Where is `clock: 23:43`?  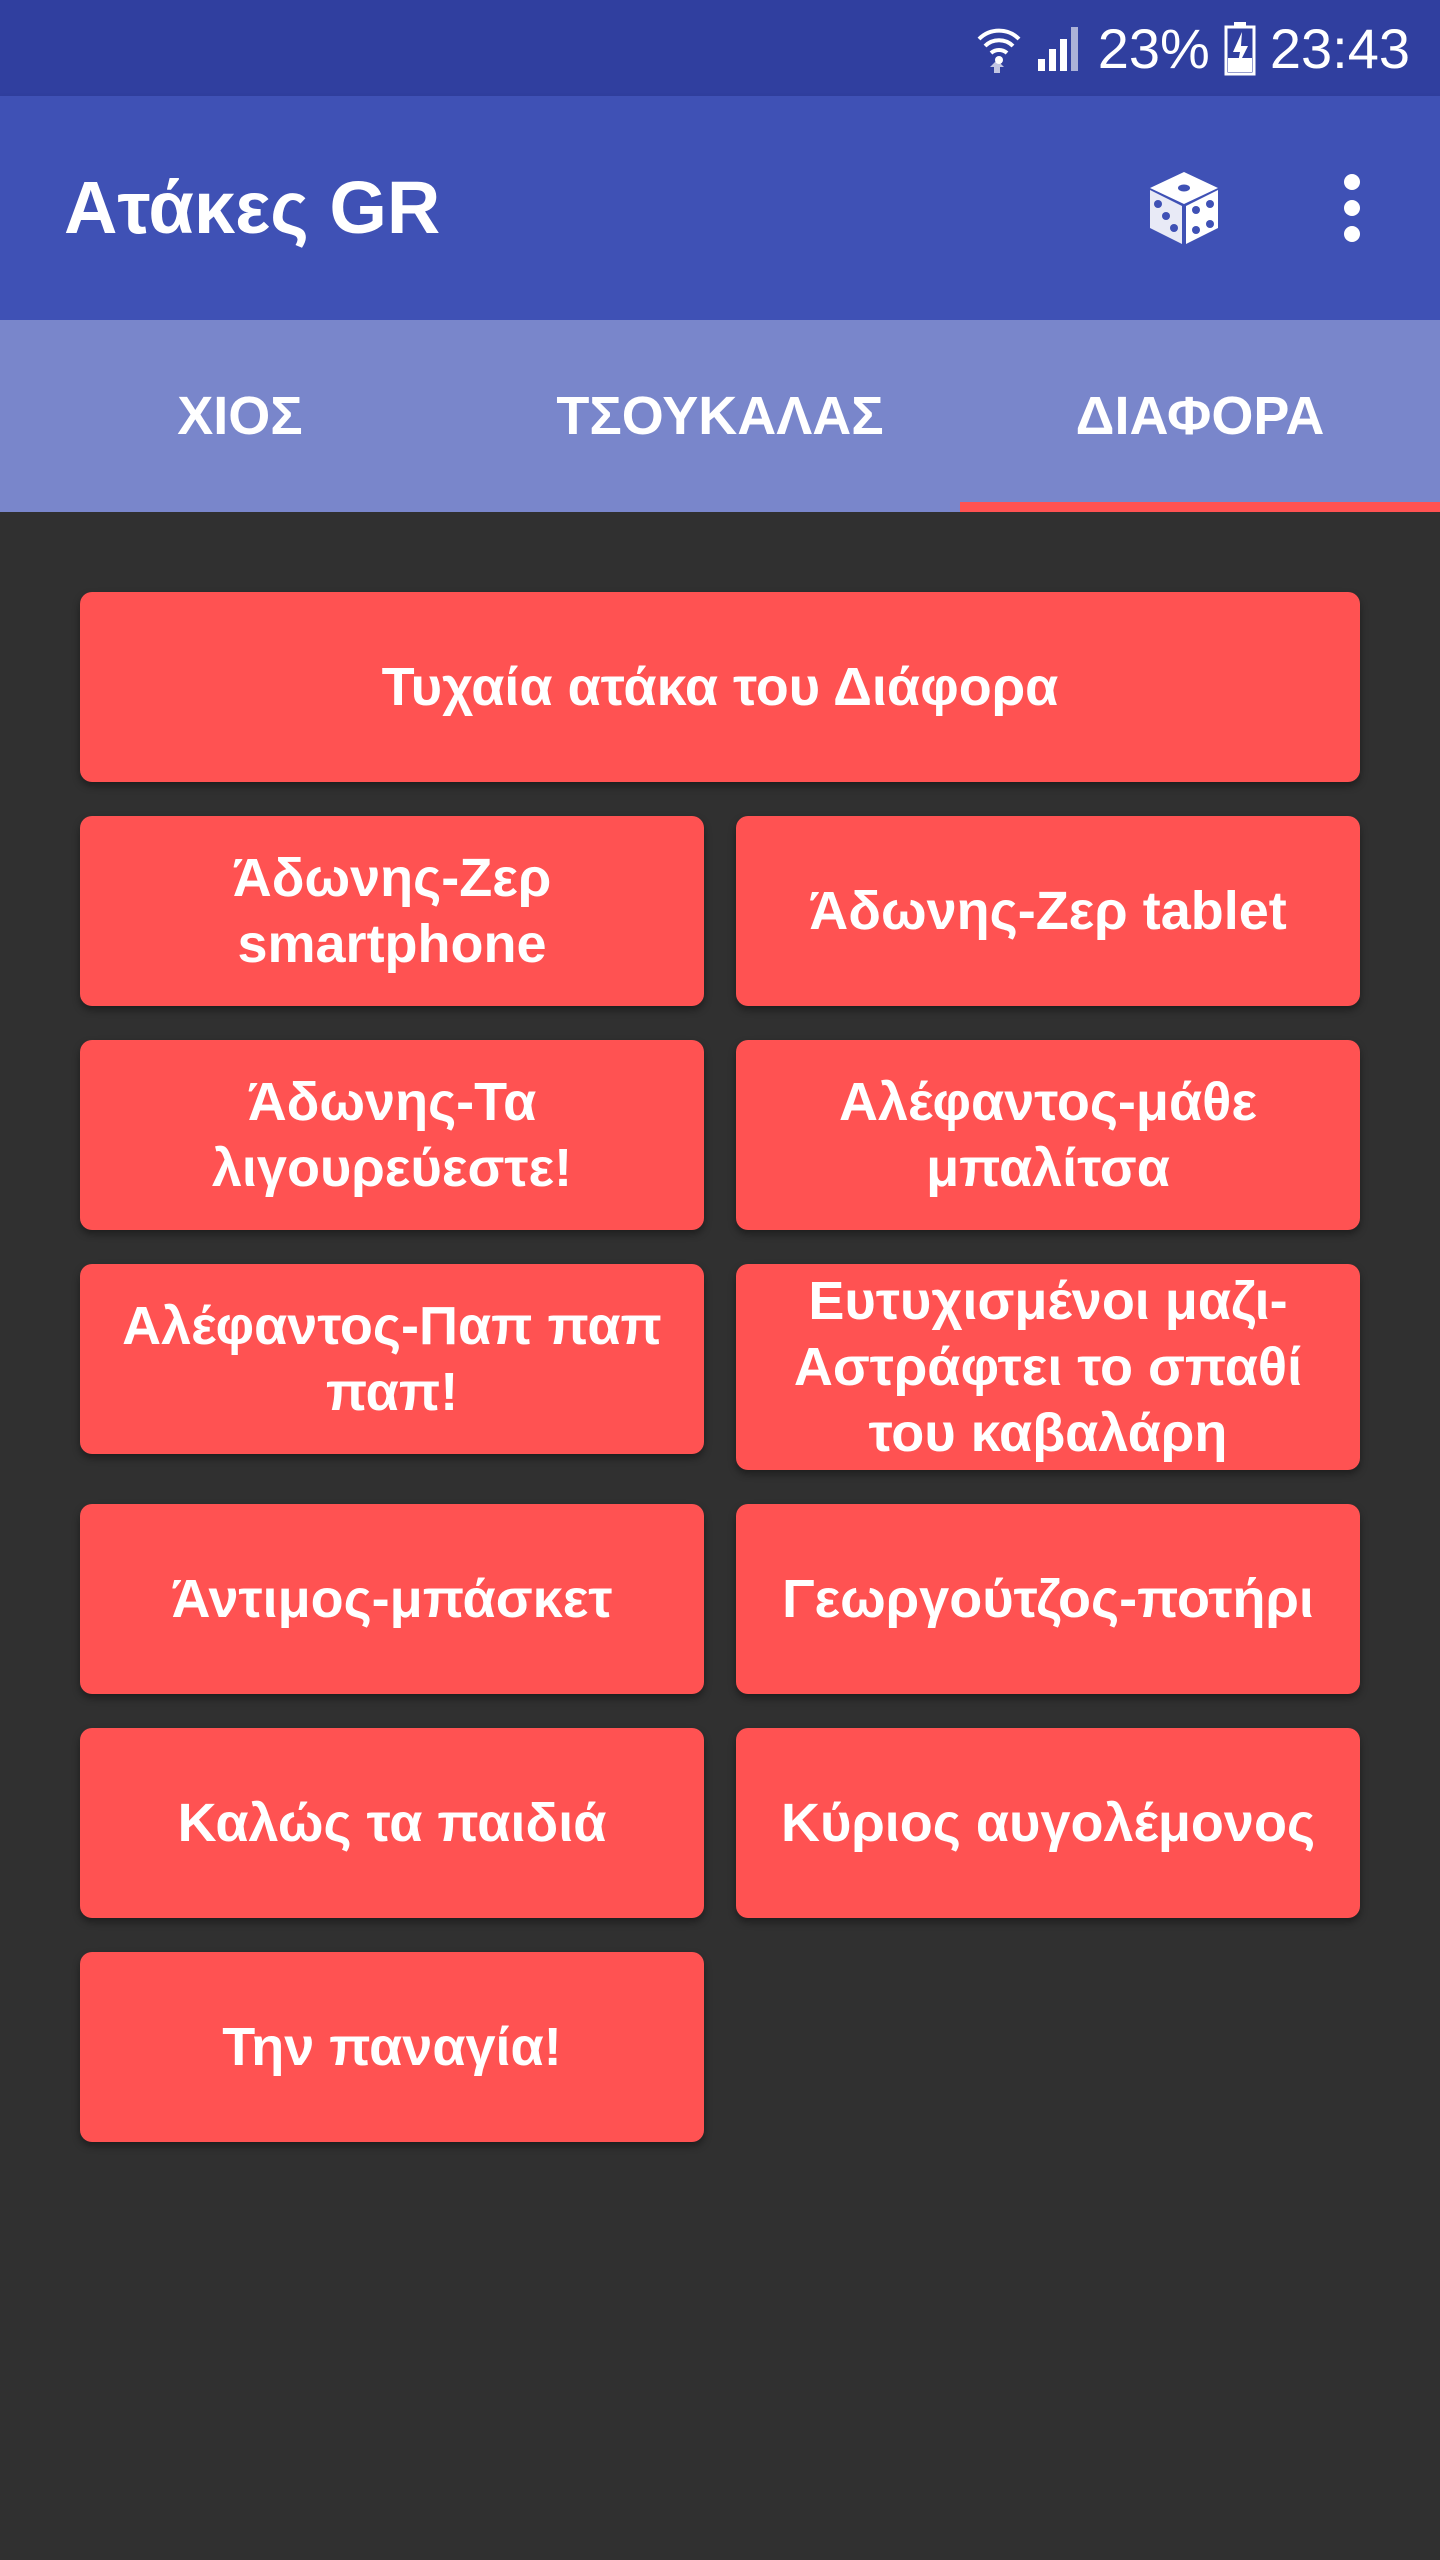
clock: 23:43 is located at coordinates (1339, 48).